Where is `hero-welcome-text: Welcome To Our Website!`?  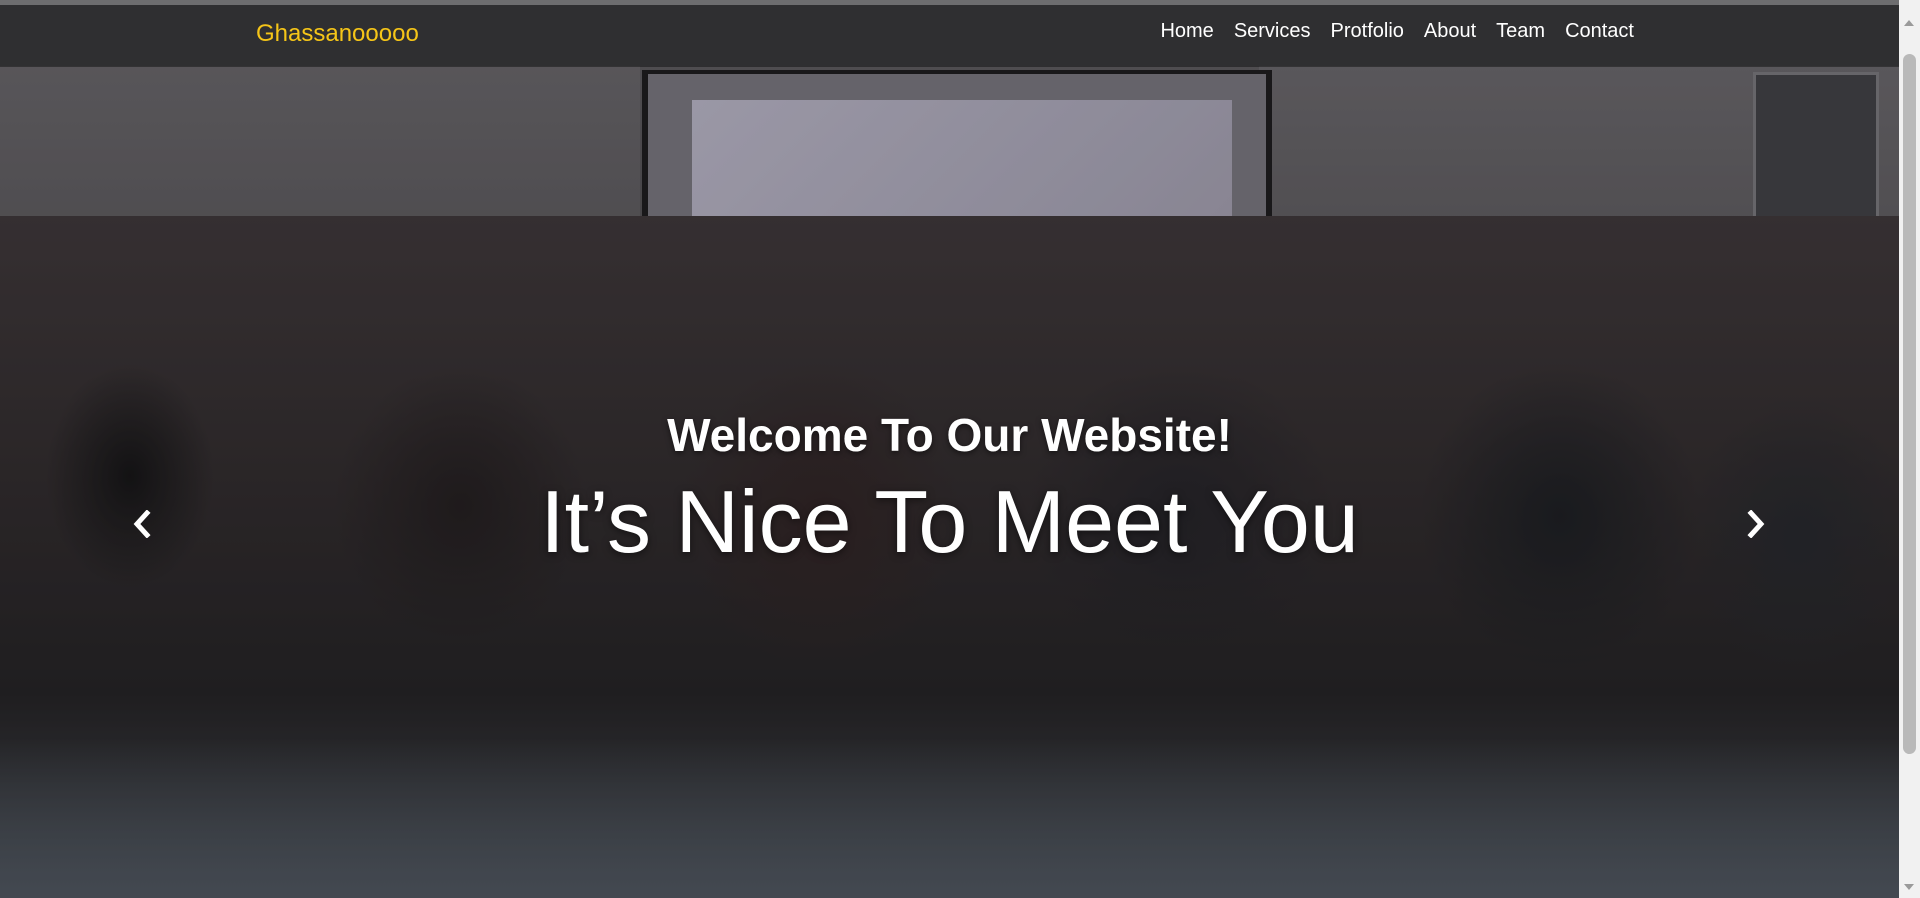
hero-welcome-text: Welcome To Our Website! is located at coordinates (949, 435).